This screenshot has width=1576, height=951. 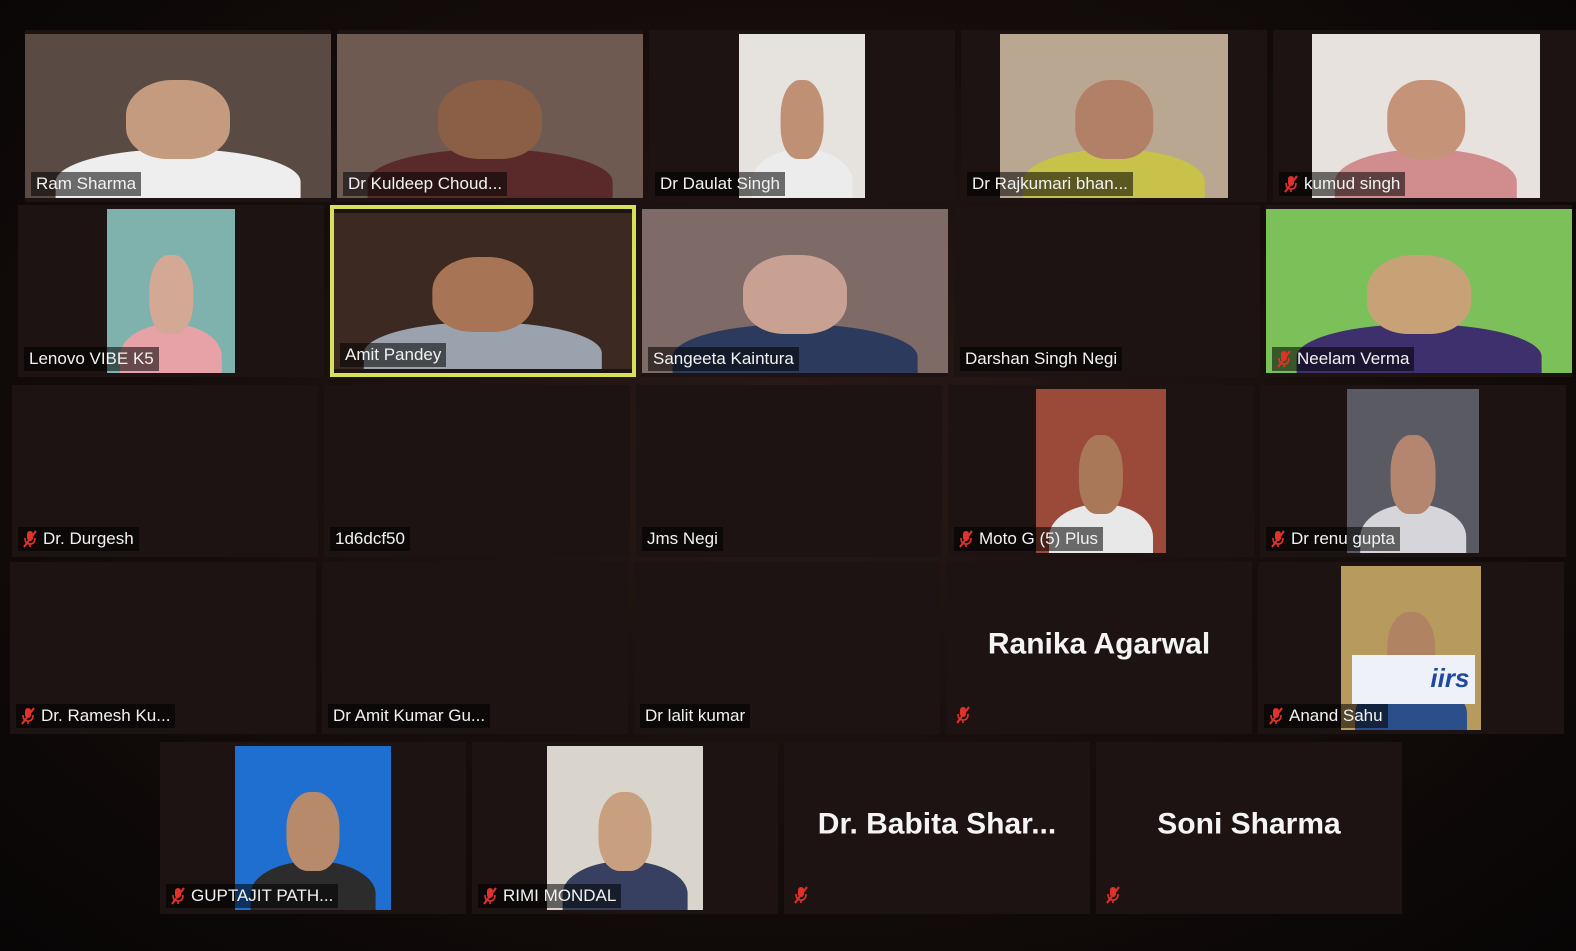 I want to click on participant-tile: Neelam Verma, so click(x=1419, y=291).